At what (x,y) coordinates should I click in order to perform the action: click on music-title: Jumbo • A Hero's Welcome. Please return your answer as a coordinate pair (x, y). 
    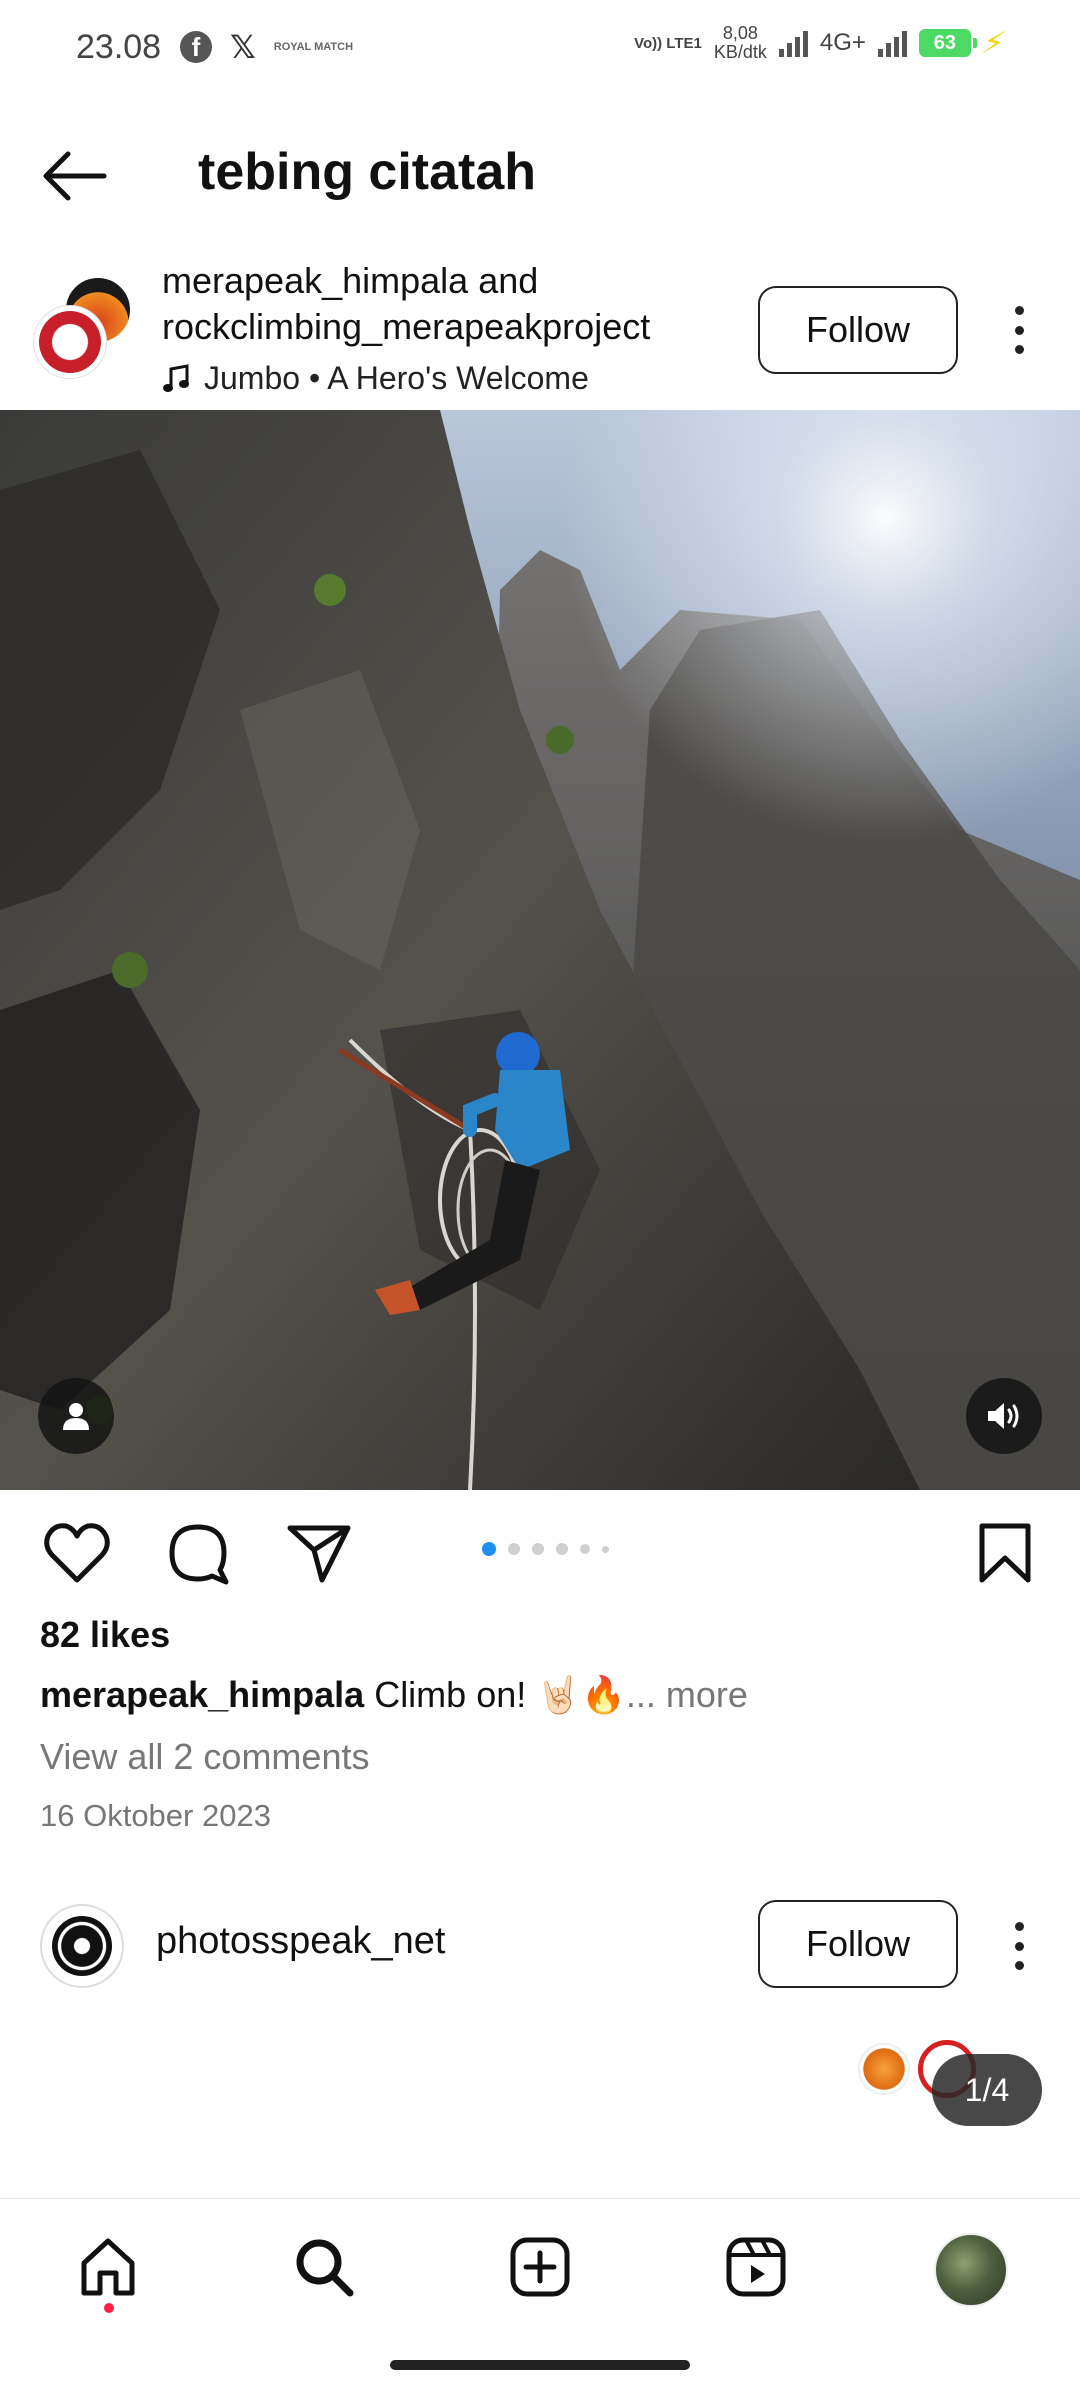
    Looking at the image, I should click on (396, 378).